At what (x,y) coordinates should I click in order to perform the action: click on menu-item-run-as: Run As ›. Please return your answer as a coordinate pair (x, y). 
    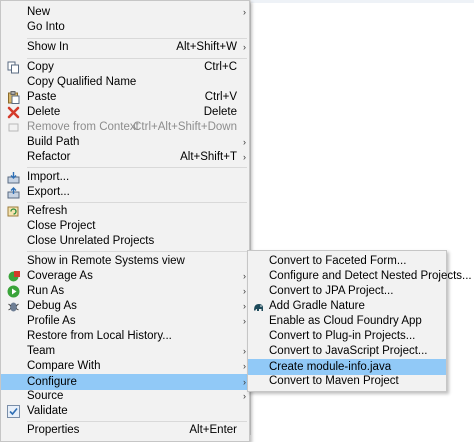
    Looking at the image, I should click on (125, 291).